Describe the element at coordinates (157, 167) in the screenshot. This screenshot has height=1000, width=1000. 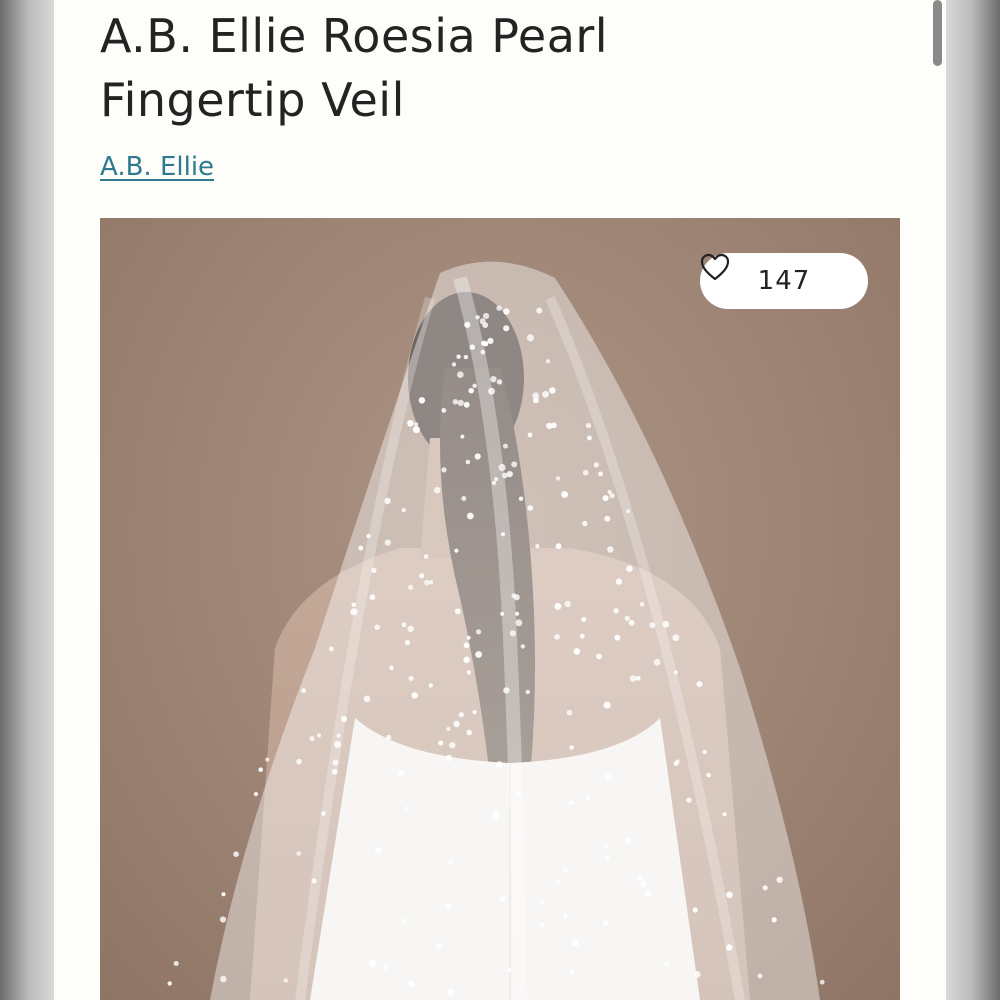
I see `brand-link: A.B. Ellie` at that location.